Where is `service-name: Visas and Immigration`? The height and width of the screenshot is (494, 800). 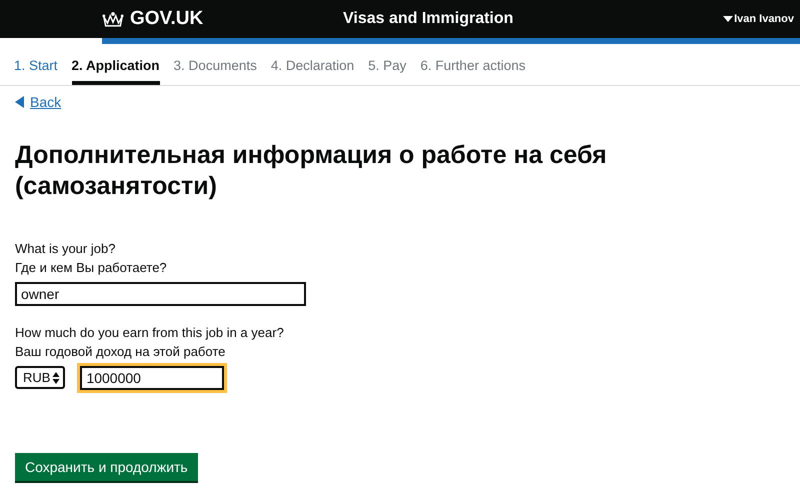
service-name: Visas and Immigration is located at coordinates (428, 19).